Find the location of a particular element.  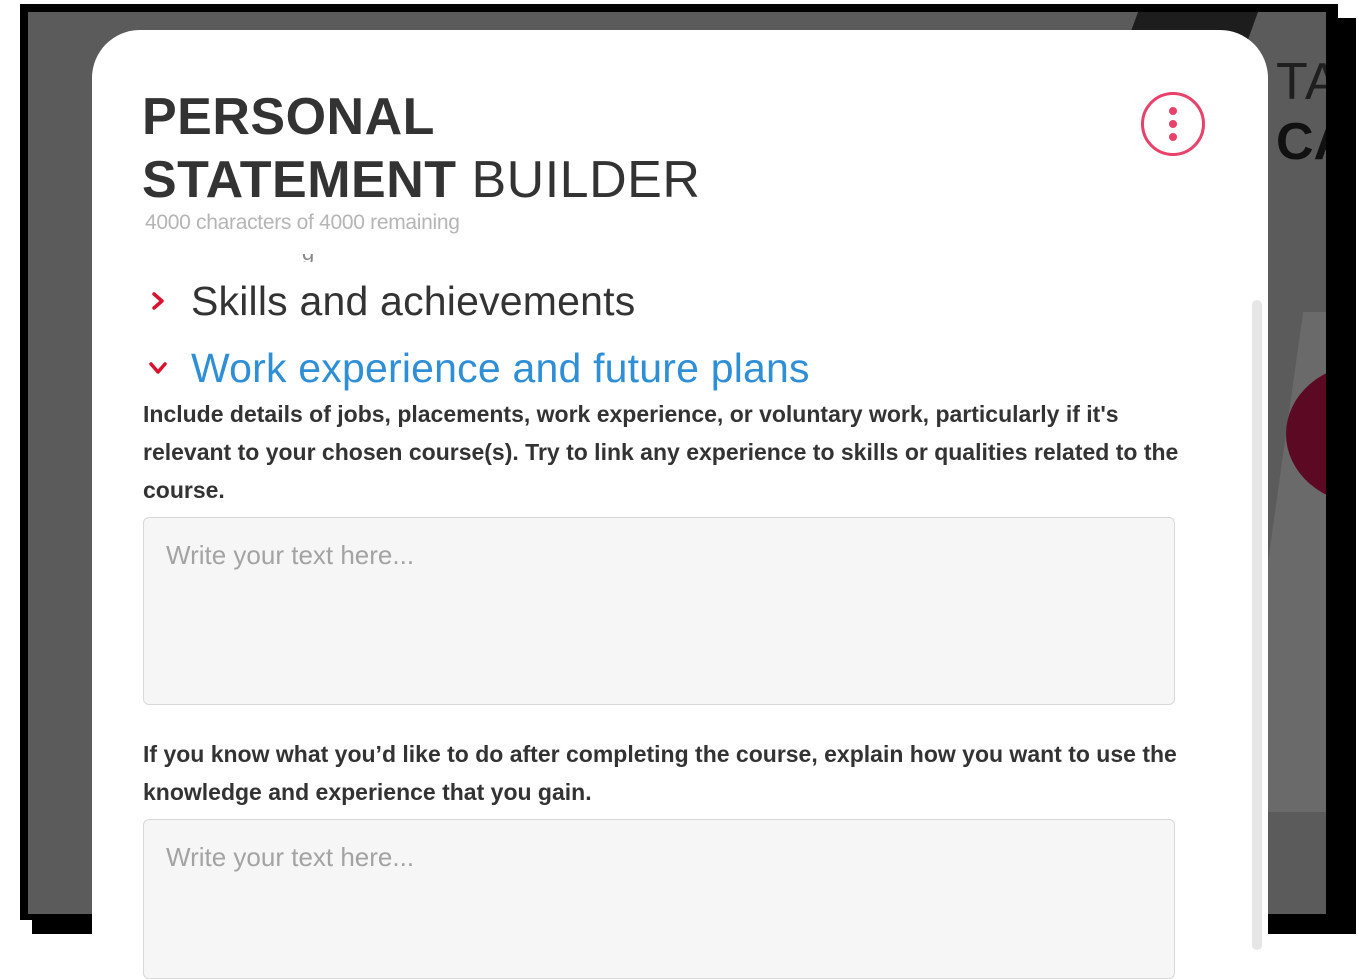

clipped-heading-fragment: g is located at coordinates (312, 258).